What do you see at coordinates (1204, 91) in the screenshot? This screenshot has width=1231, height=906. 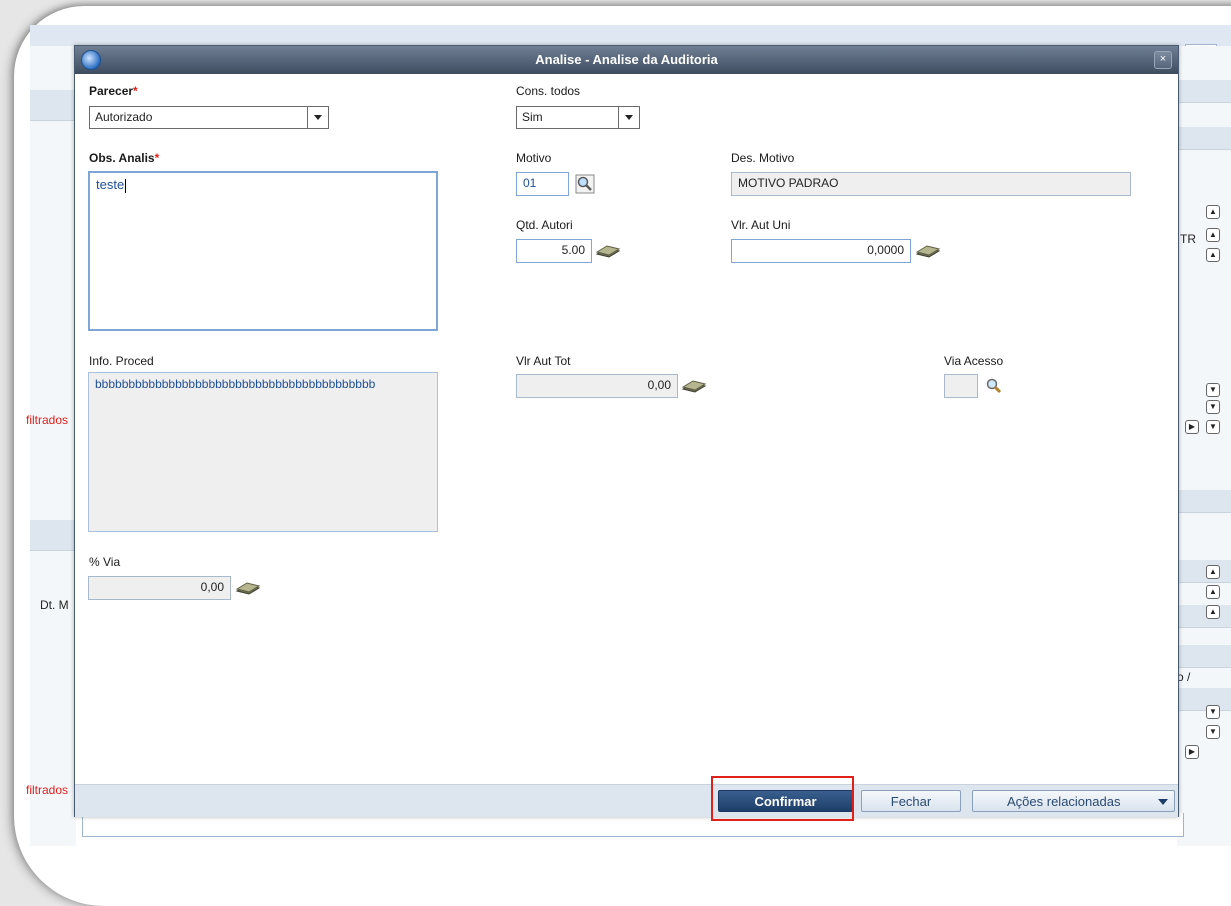 I see `background-right-header` at bounding box center [1204, 91].